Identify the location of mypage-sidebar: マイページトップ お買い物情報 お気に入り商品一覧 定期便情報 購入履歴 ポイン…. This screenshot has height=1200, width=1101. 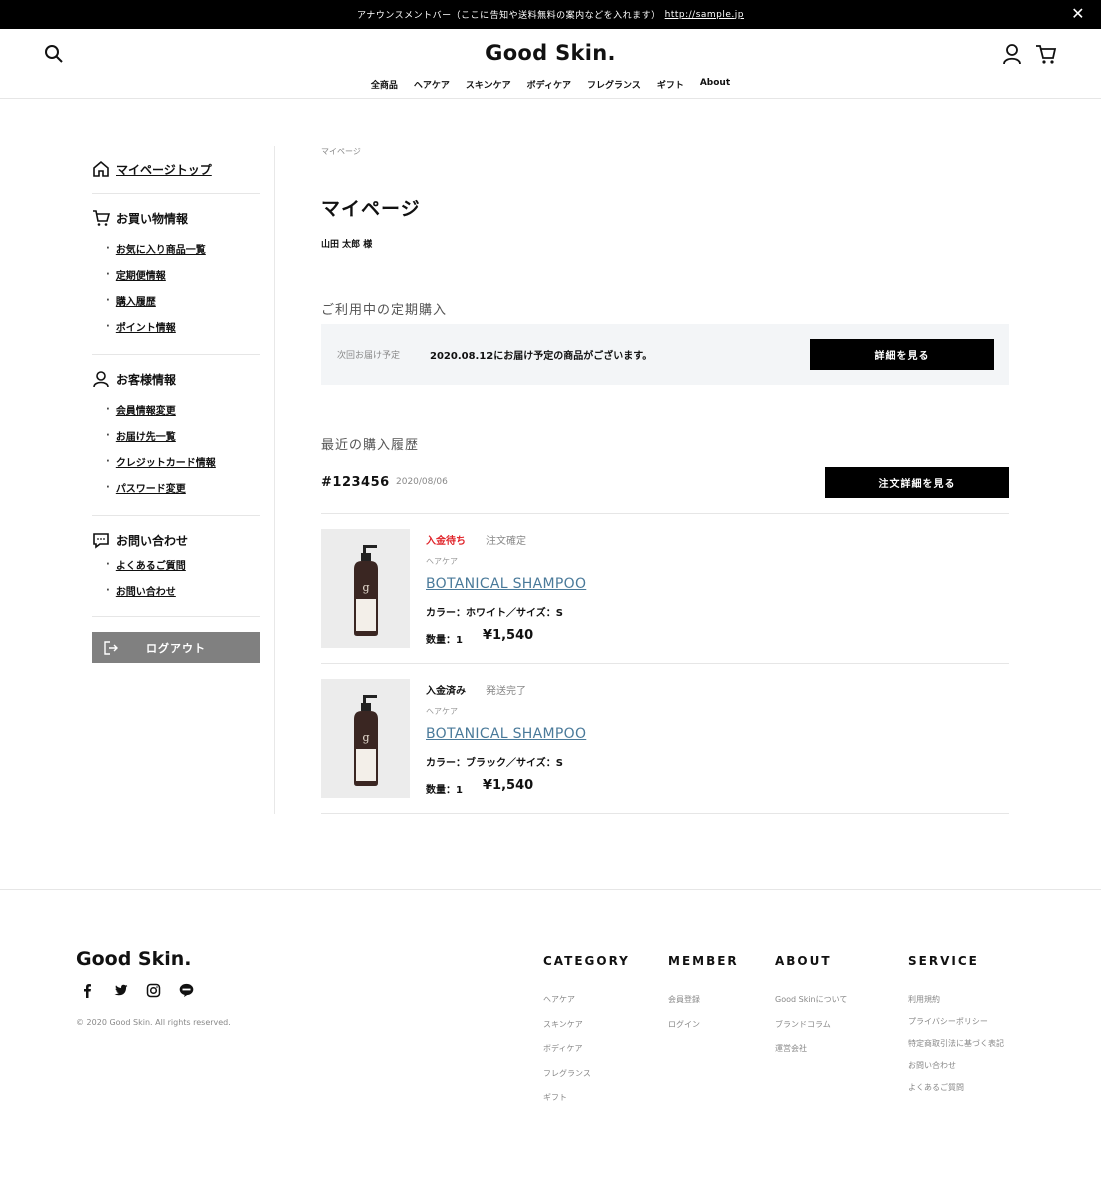
(176, 382).